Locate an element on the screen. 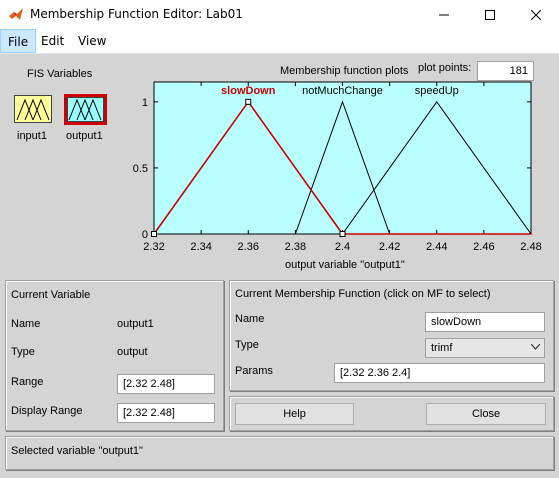 Image resolution: width=559 pixels, height=478 pixels. x-tick-label: 2.46 is located at coordinates (483, 247).